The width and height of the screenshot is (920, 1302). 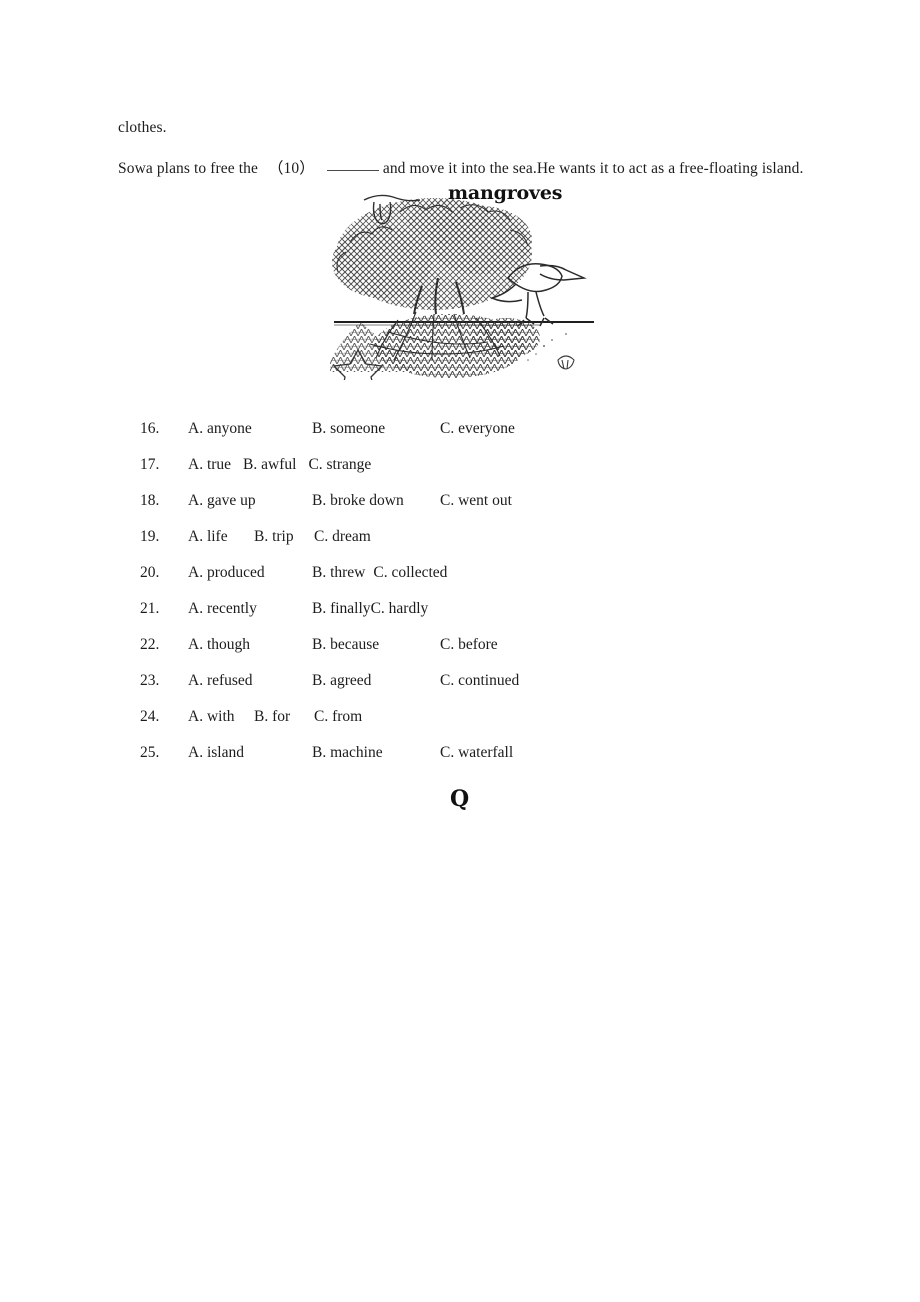 What do you see at coordinates (338, 573) in the screenshot?
I see `option-b: B. threw` at bounding box center [338, 573].